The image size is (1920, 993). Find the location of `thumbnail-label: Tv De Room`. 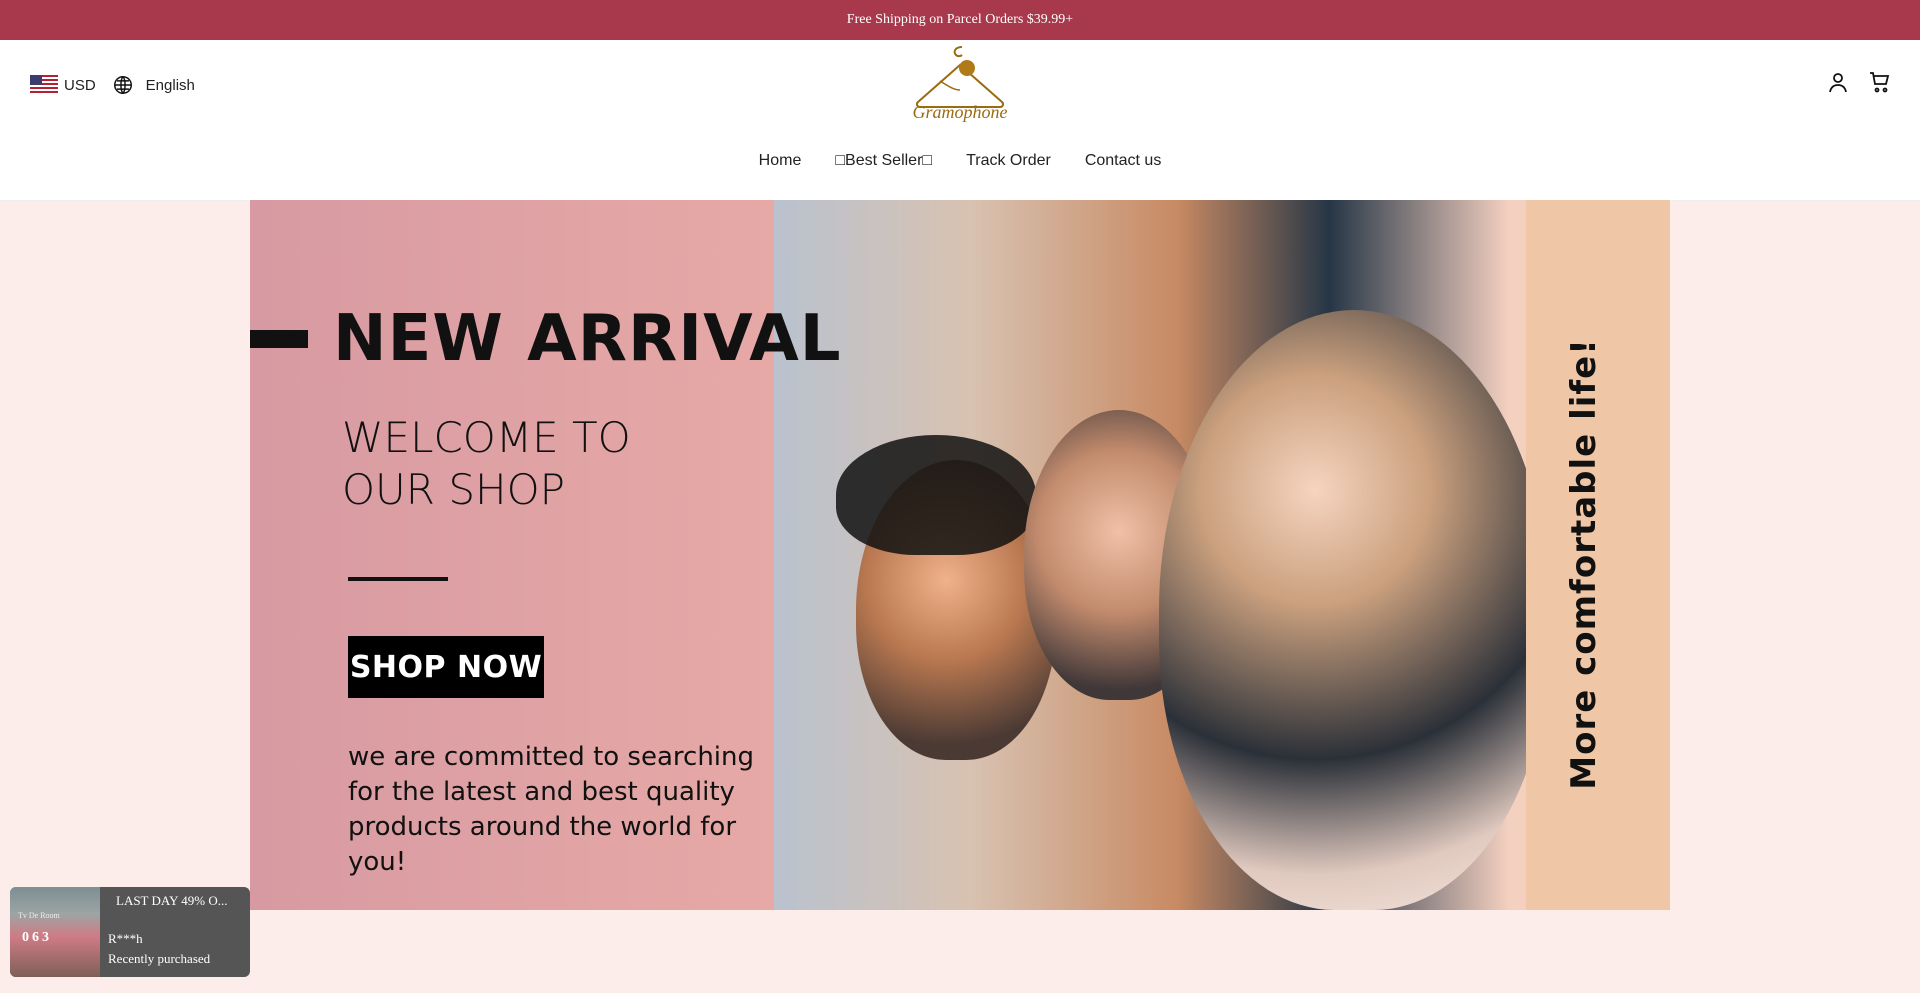

thumbnail-label: Tv De Room is located at coordinates (39, 915).